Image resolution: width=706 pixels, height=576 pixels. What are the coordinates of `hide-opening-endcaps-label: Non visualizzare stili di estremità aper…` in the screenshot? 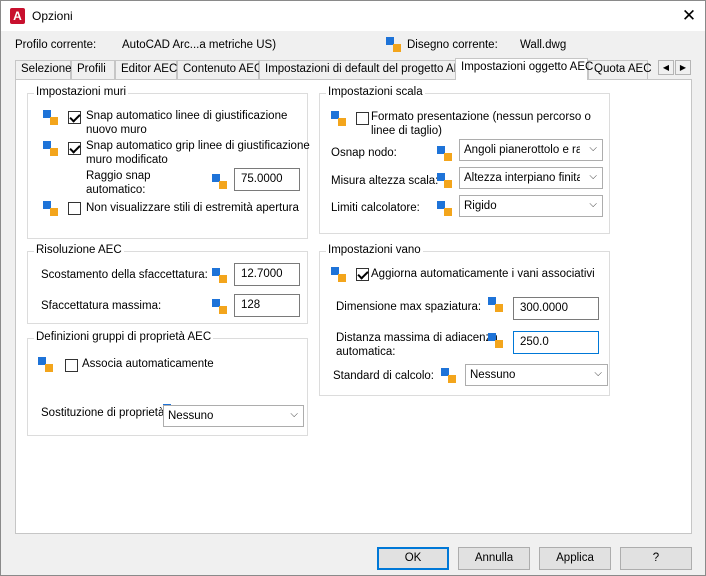 It's located at (192, 208).